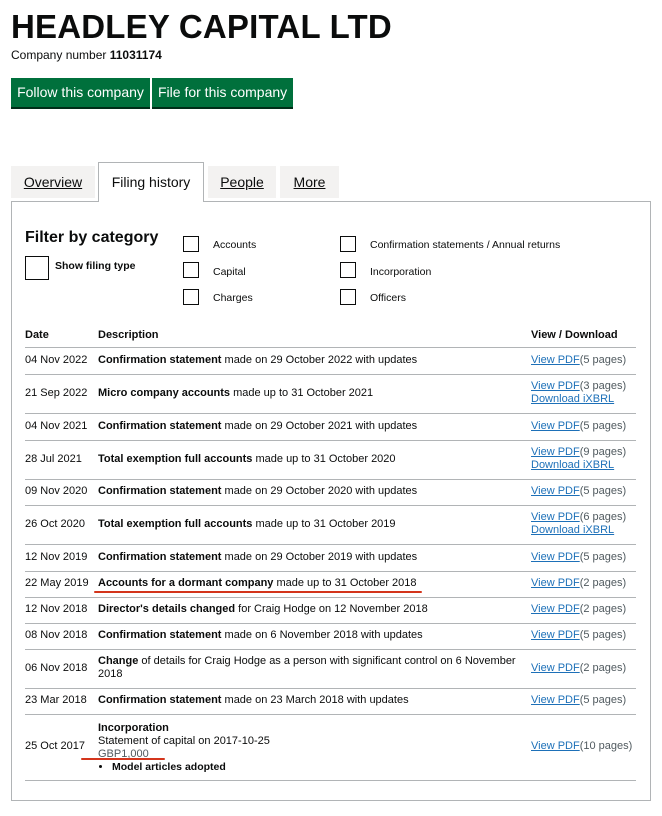  Describe the element at coordinates (606, 746) in the screenshot. I see `page-count: (10 pages)` at that location.